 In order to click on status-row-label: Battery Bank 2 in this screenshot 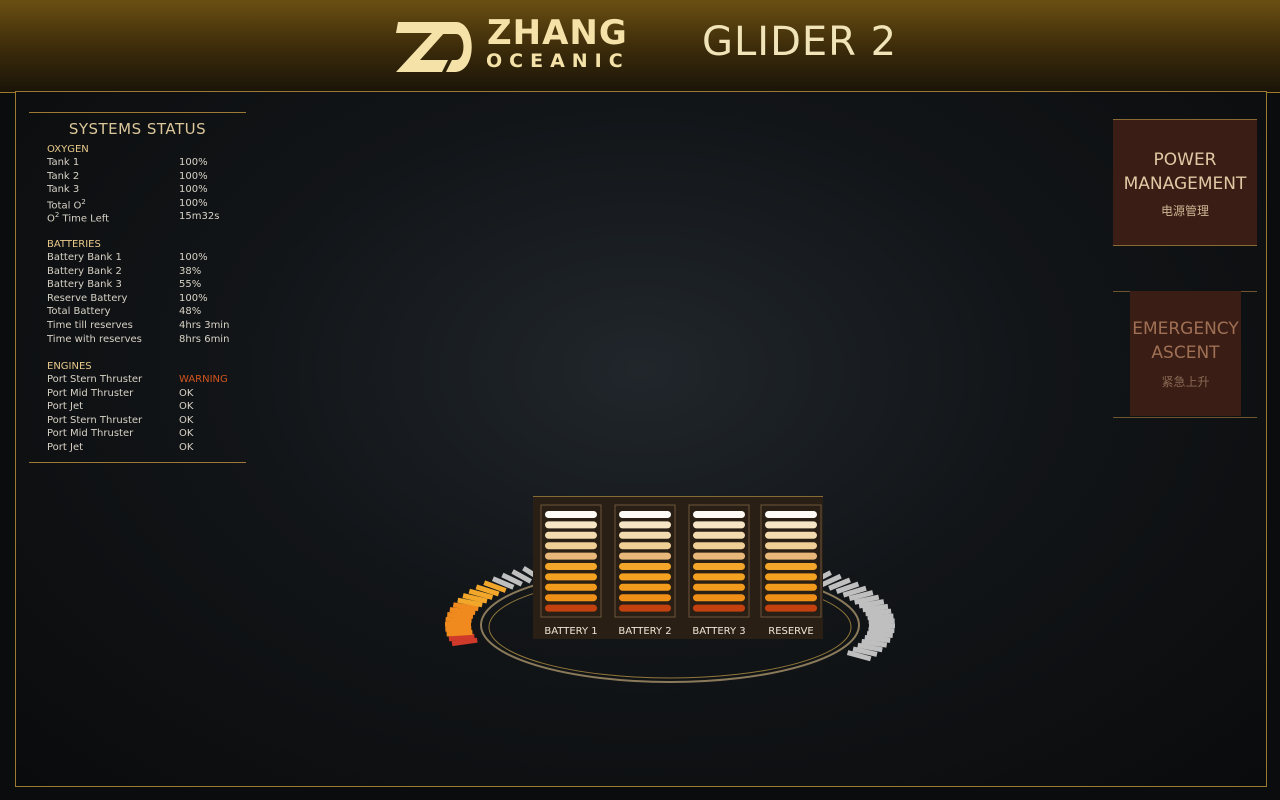, I will do `click(84, 271)`.